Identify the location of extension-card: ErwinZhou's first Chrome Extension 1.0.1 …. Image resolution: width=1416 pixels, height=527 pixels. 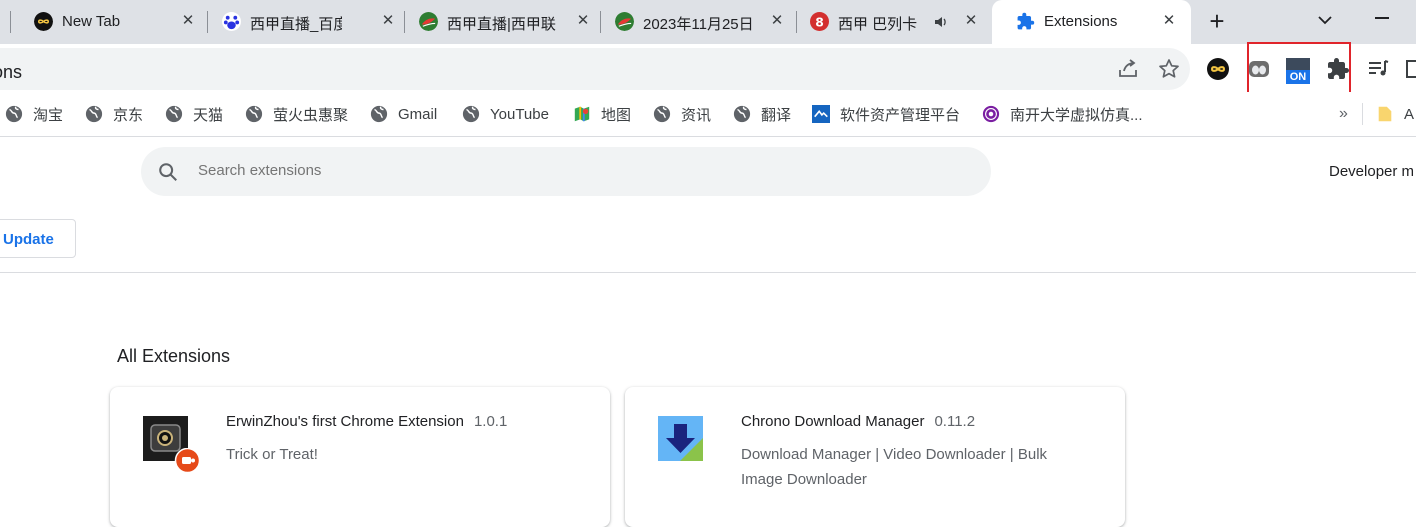
(360, 457).